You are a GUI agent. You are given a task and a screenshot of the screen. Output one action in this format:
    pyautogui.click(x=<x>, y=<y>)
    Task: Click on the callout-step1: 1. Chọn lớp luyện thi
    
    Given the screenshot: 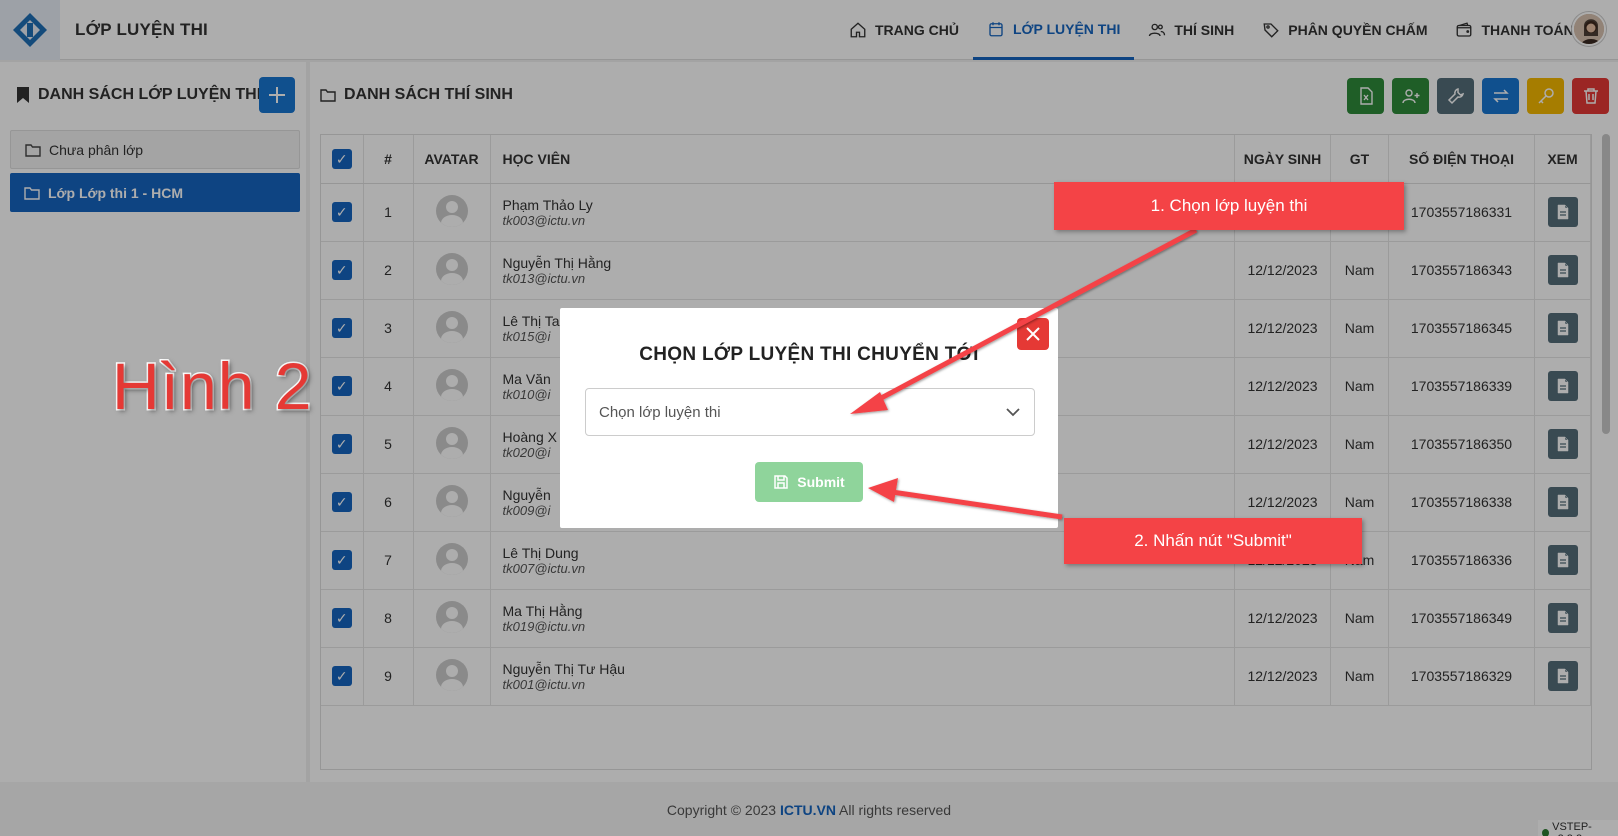 What is the action you would take?
    pyautogui.click(x=1229, y=206)
    